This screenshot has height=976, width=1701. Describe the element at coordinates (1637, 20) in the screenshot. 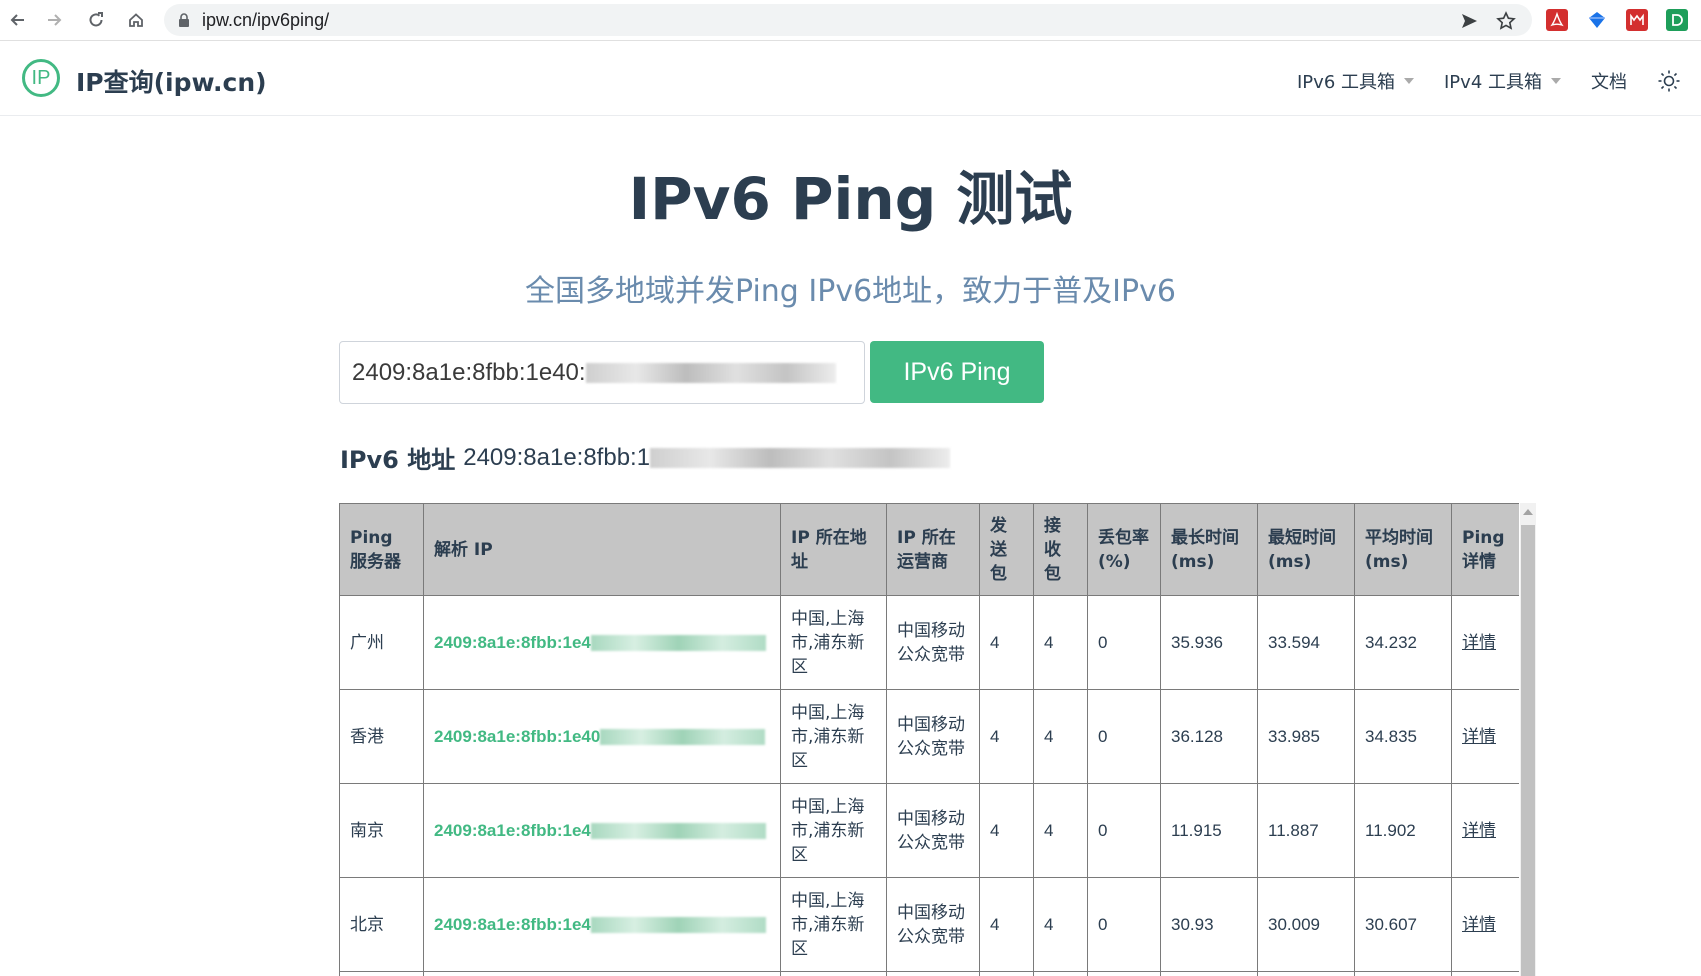

I see `mendeley-extension-icon` at that location.